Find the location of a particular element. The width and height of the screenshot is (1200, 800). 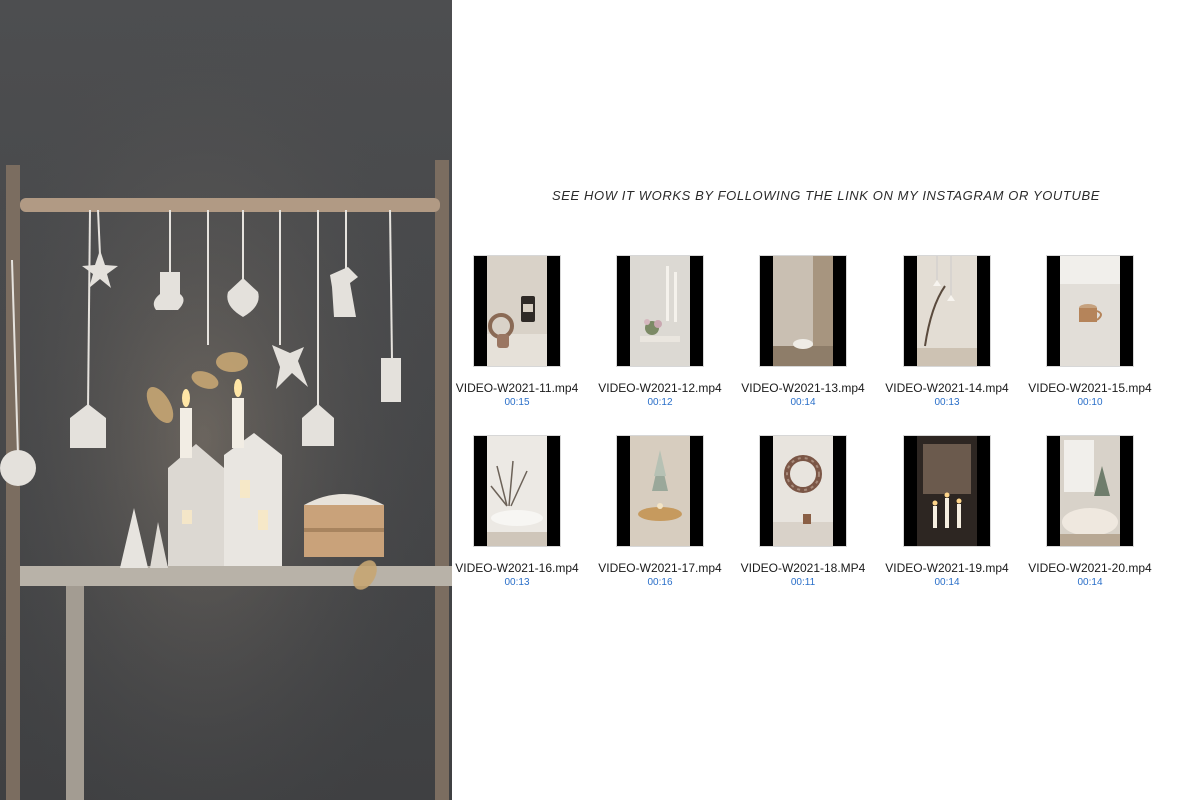

video-duration: 00:11 is located at coordinates (803, 582).